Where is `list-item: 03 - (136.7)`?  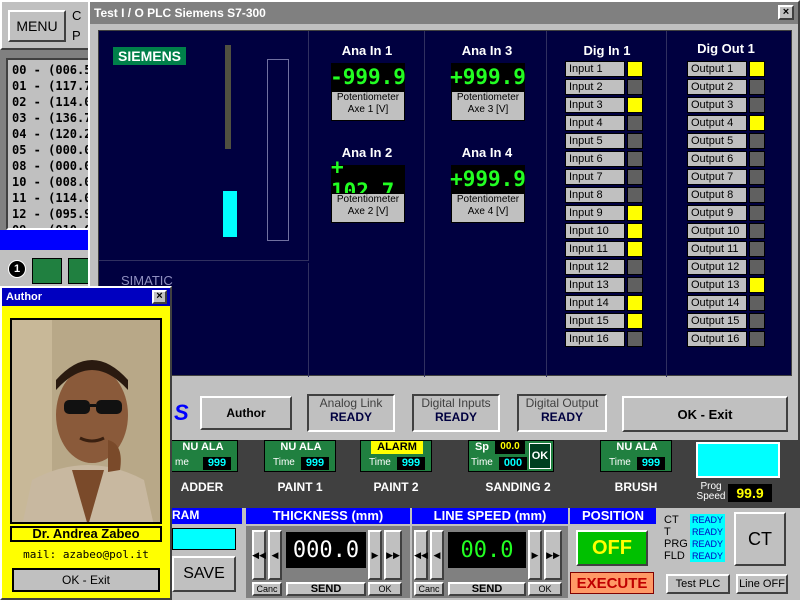 list-item: 03 - (136.7) is located at coordinates (50, 118).